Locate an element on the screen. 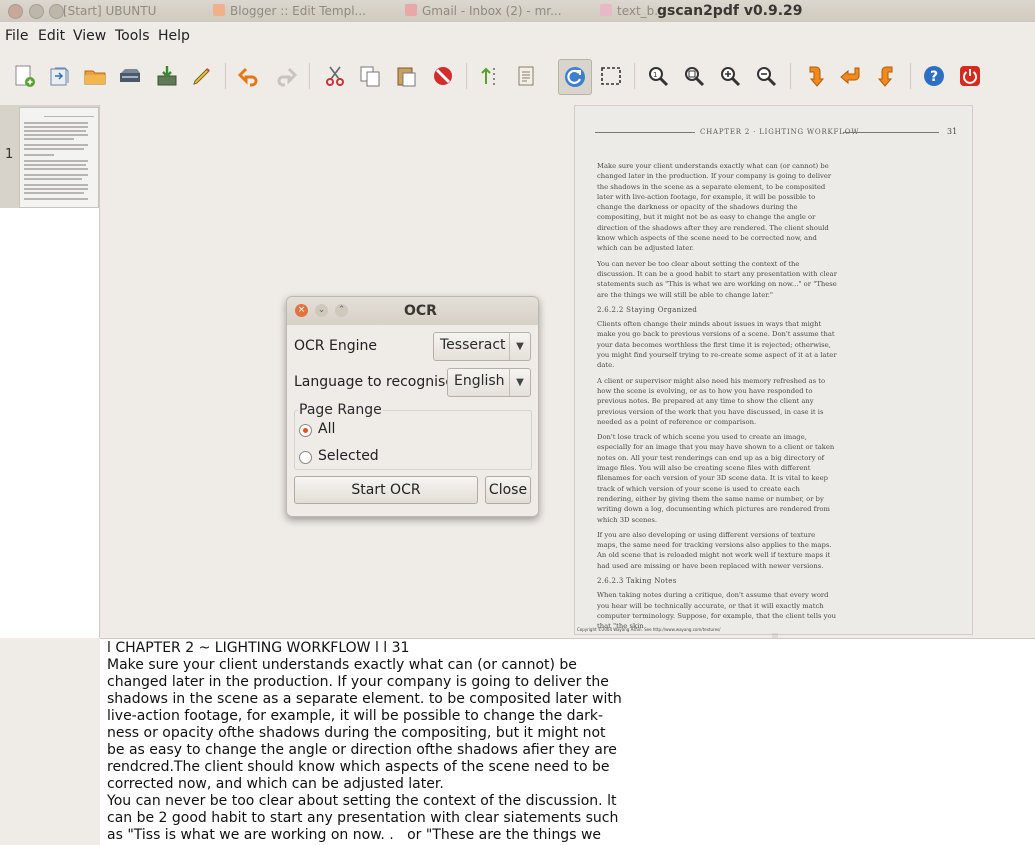  rotate-180-icon is located at coordinates (851, 76).